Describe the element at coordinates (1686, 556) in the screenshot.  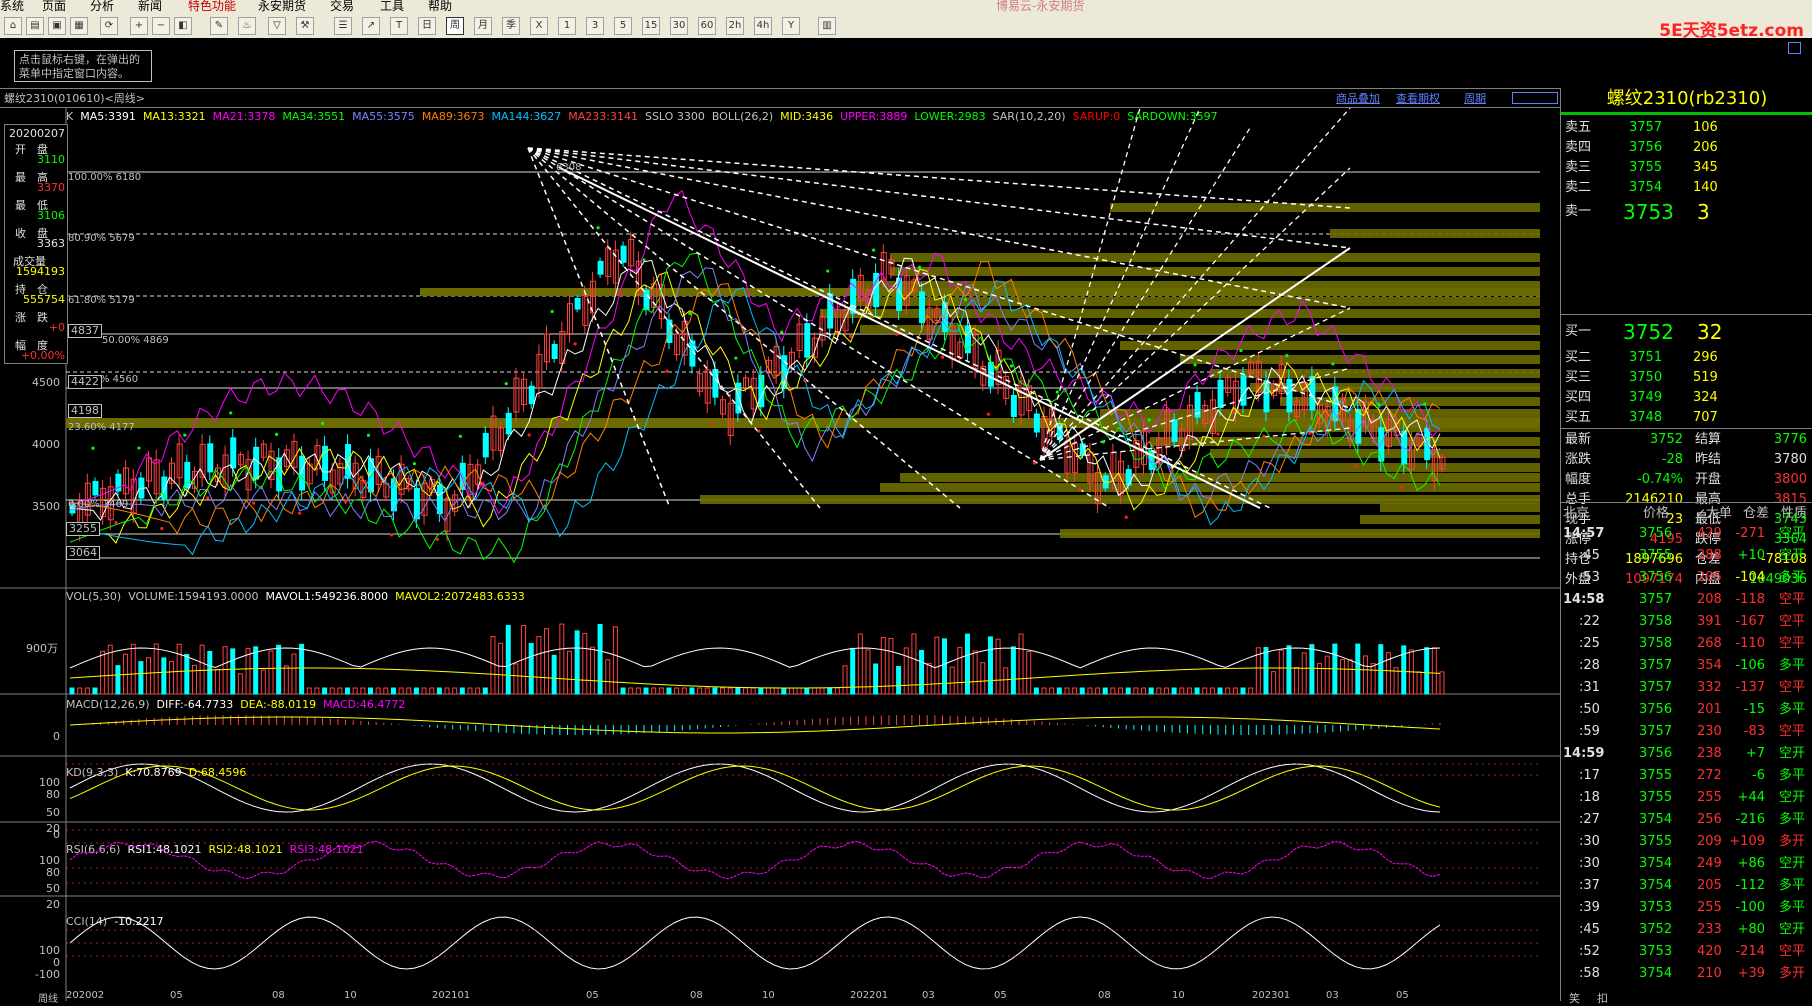
I see `tick-row: :45 3755 288 +10 空开` at that location.